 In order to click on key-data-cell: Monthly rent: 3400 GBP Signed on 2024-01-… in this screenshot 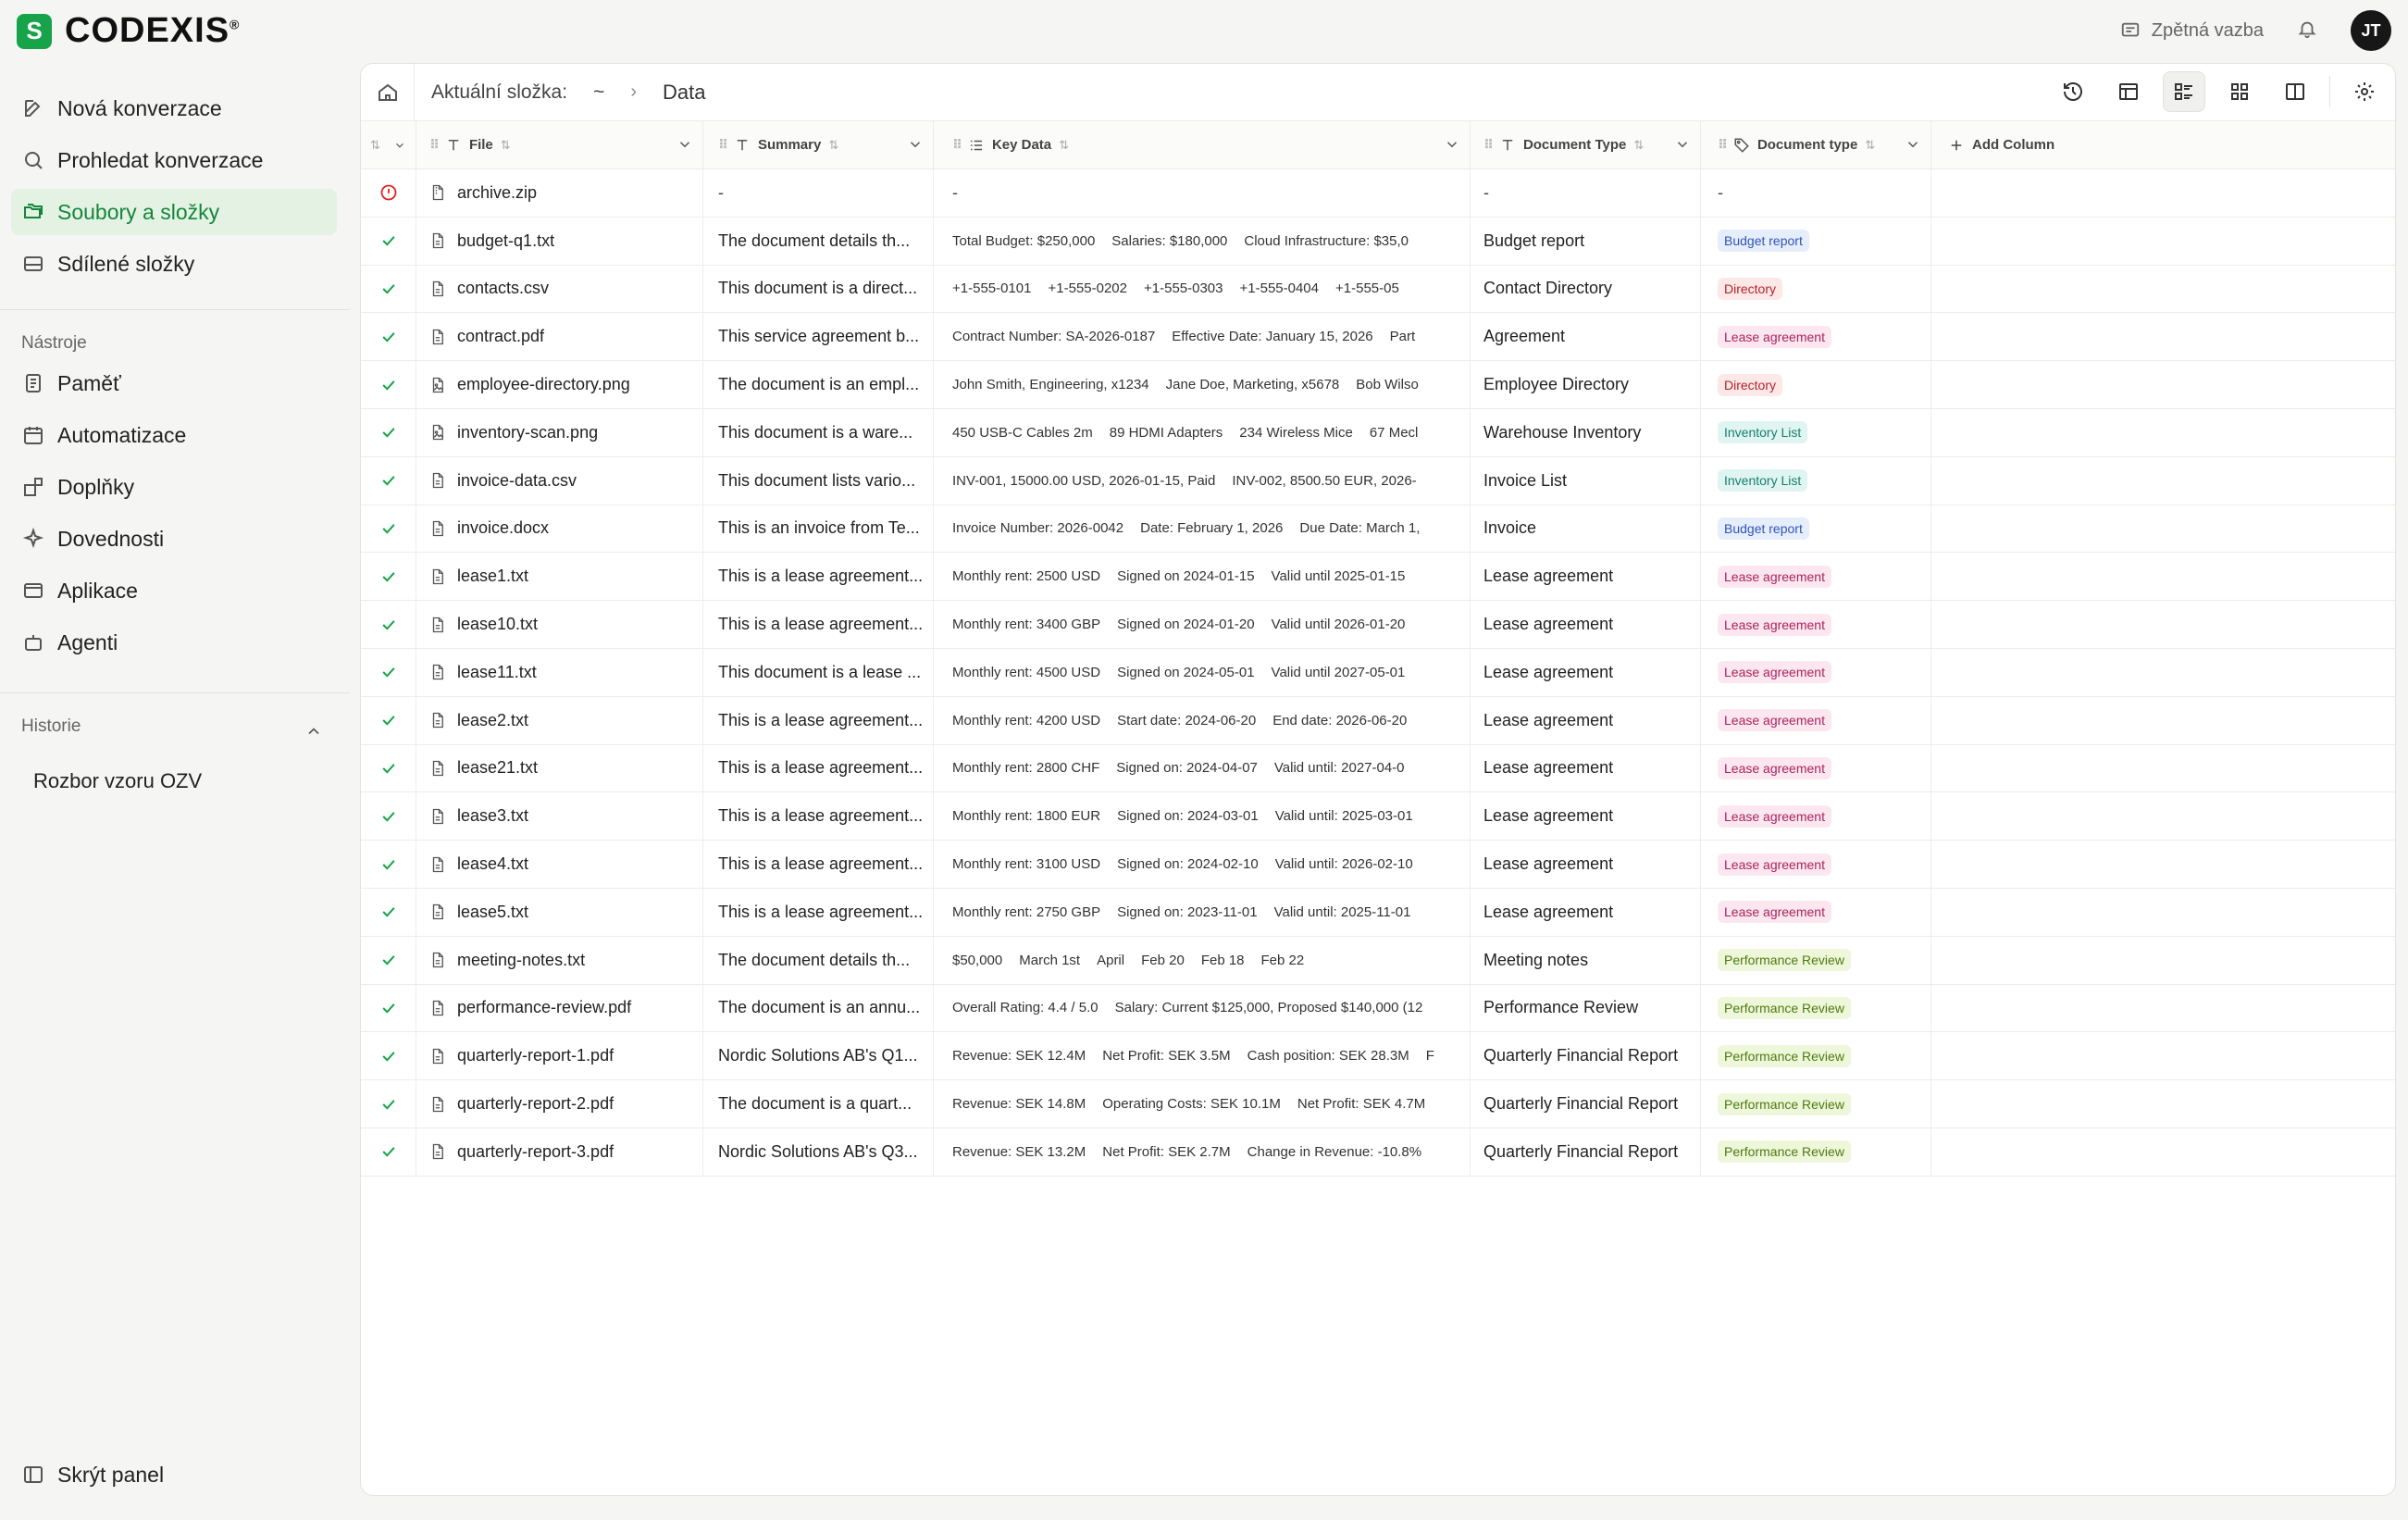, I will do `click(1202, 624)`.